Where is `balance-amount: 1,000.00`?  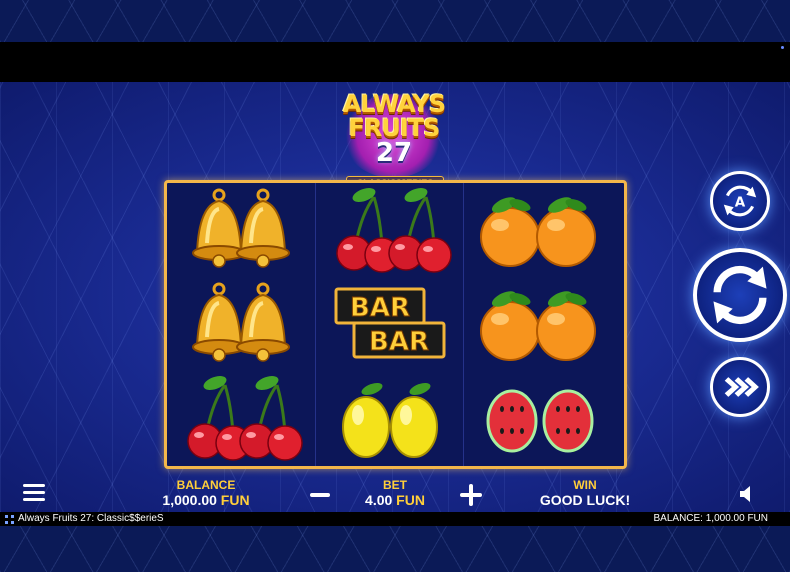 balance-amount: 1,000.00 is located at coordinates (189, 500).